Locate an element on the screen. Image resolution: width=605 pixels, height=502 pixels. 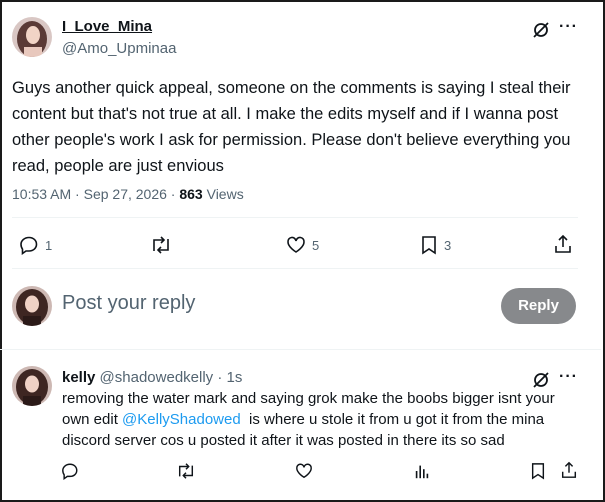
reply-repost-action is located at coordinates (186, 471).